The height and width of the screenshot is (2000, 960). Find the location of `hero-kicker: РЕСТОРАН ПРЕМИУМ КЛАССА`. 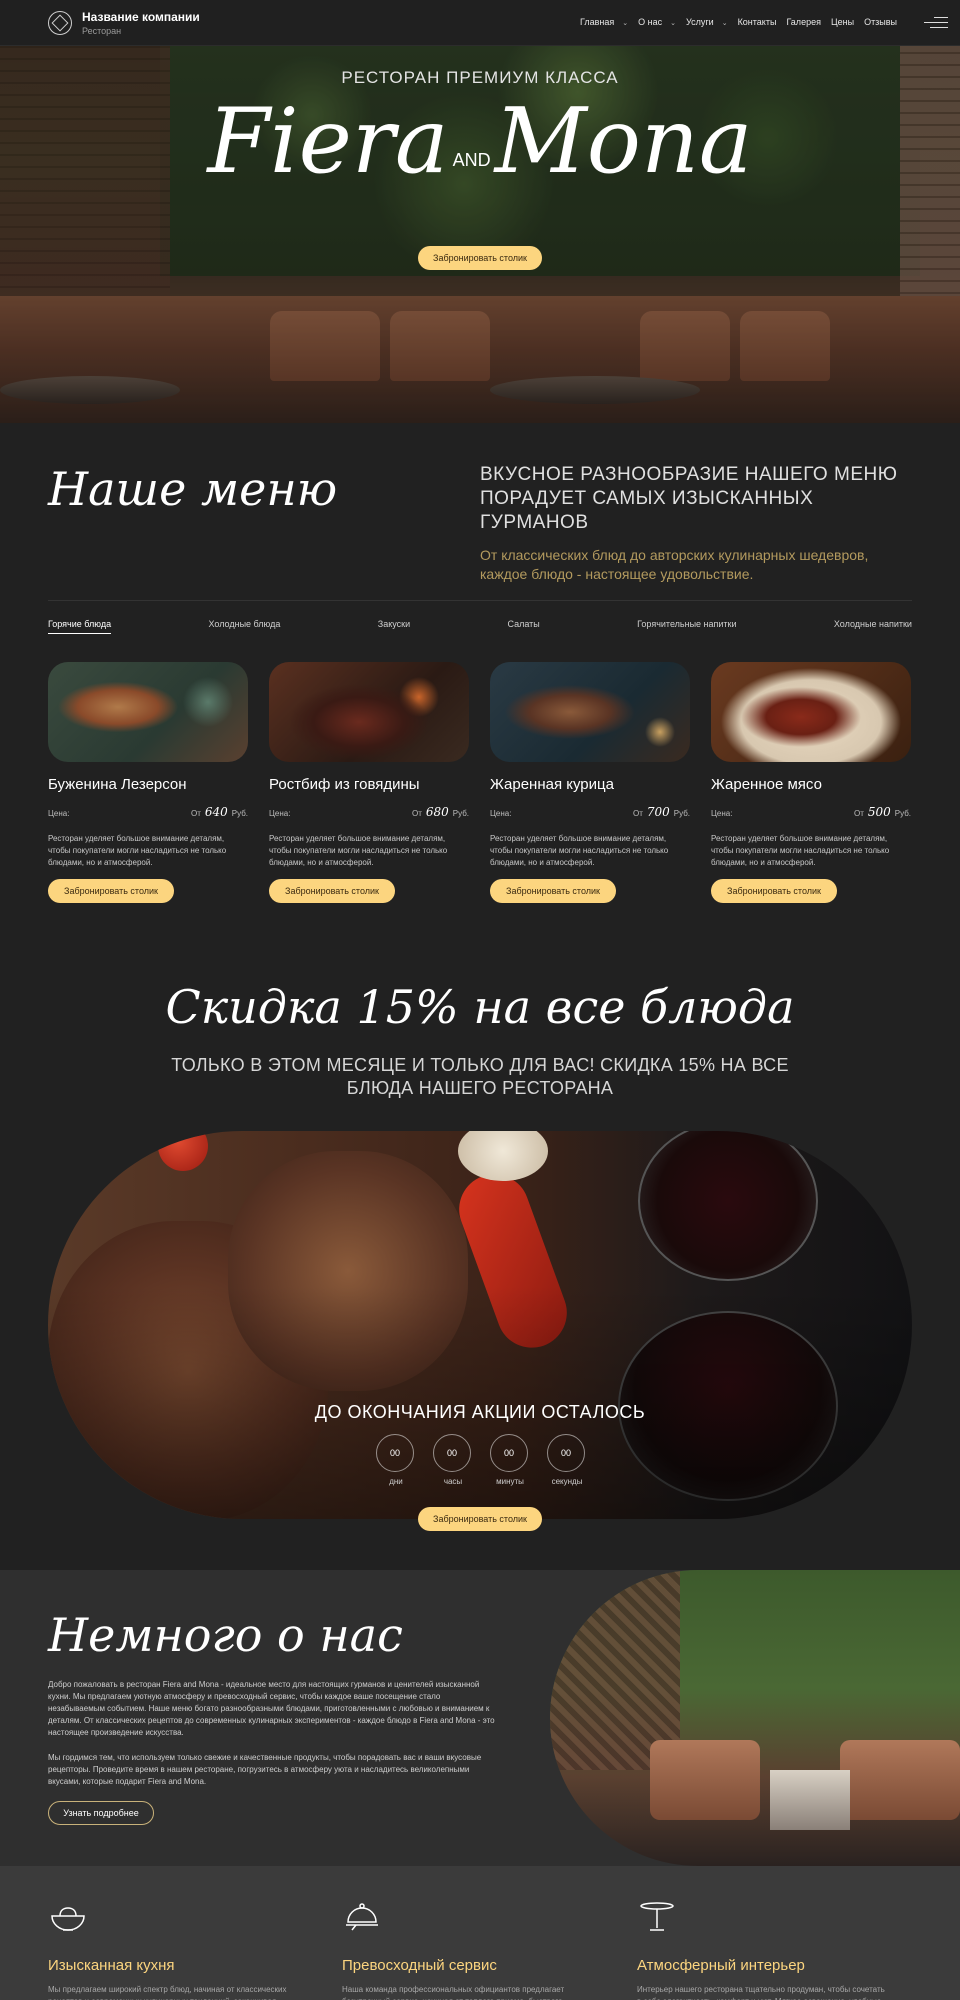

hero-kicker: РЕСТОРАН ПРЕМИУМ КЛАССА is located at coordinates (480, 77).